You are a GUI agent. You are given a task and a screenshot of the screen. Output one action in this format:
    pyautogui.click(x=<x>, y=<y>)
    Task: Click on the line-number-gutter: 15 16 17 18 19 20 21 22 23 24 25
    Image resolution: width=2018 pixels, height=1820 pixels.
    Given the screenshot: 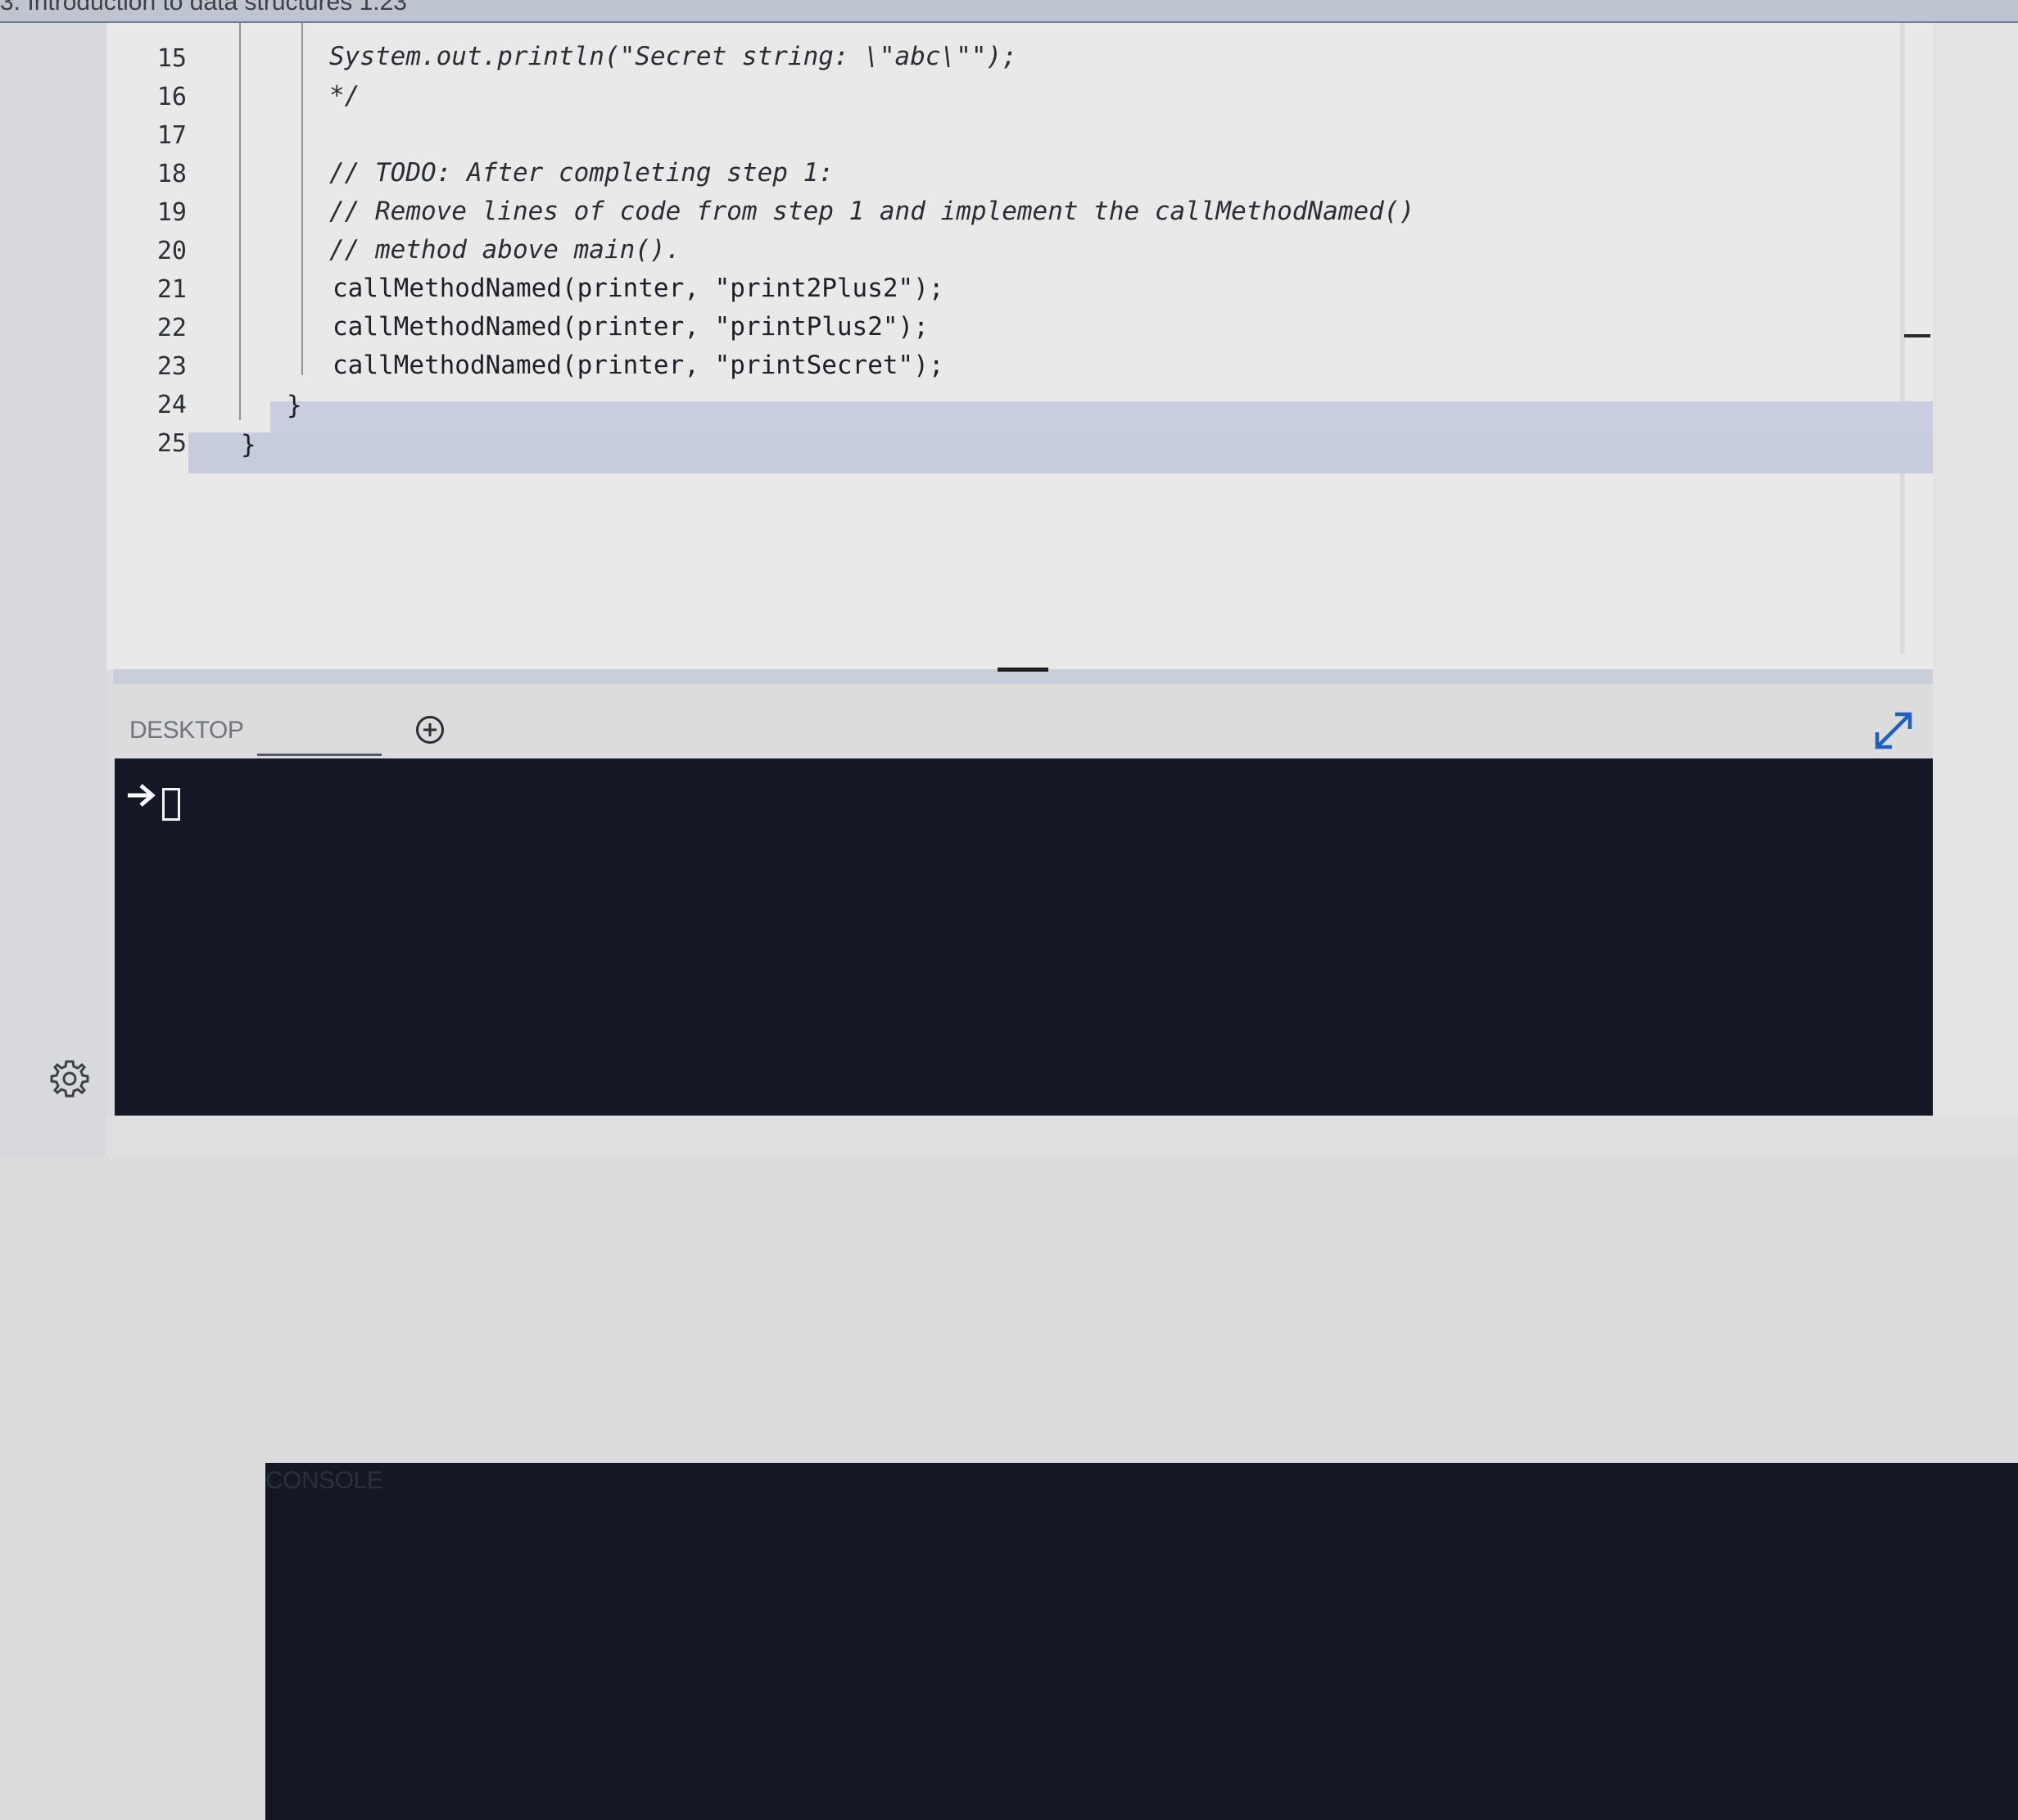 What is the action you would take?
    pyautogui.click(x=147, y=248)
    